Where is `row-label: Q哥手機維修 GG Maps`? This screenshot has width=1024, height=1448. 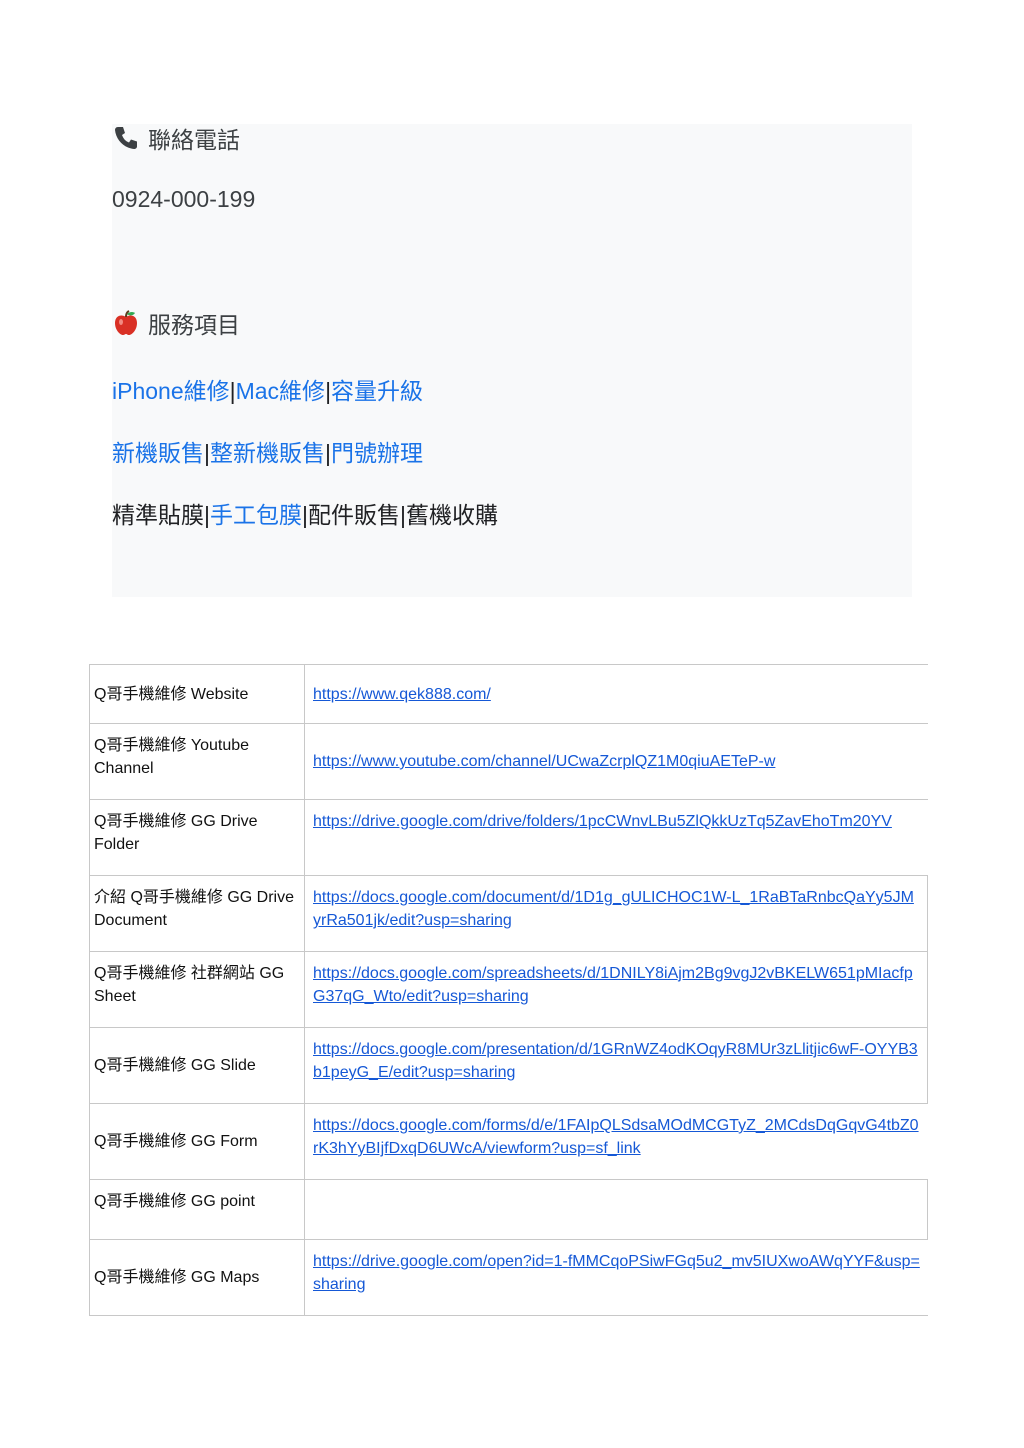 row-label: Q哥手機維修 GG Maps is located at coordinates (197, 1277).